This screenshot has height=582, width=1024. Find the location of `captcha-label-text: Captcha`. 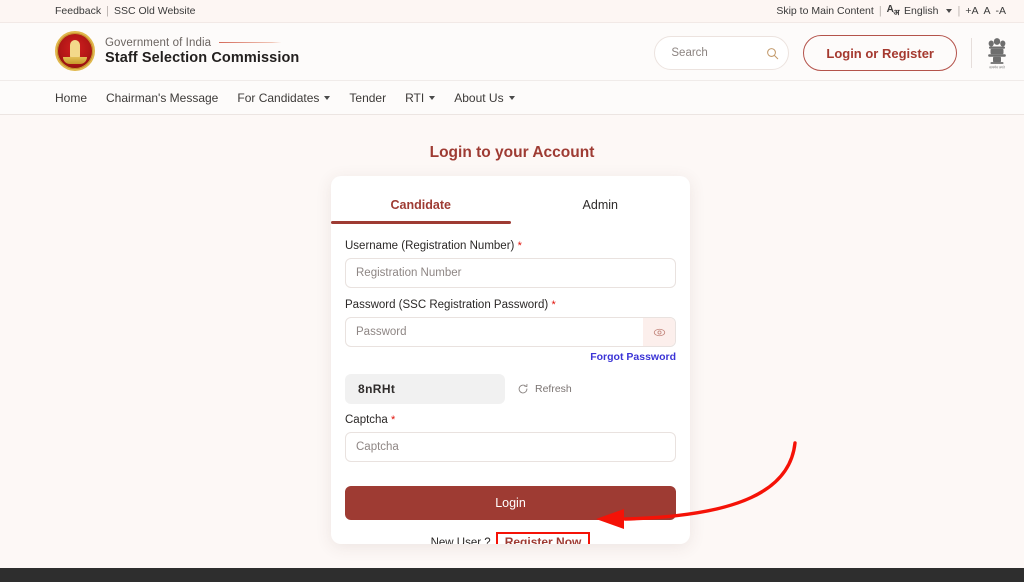

captcha-label-text: Captcha is located at coordinates (366, 420).